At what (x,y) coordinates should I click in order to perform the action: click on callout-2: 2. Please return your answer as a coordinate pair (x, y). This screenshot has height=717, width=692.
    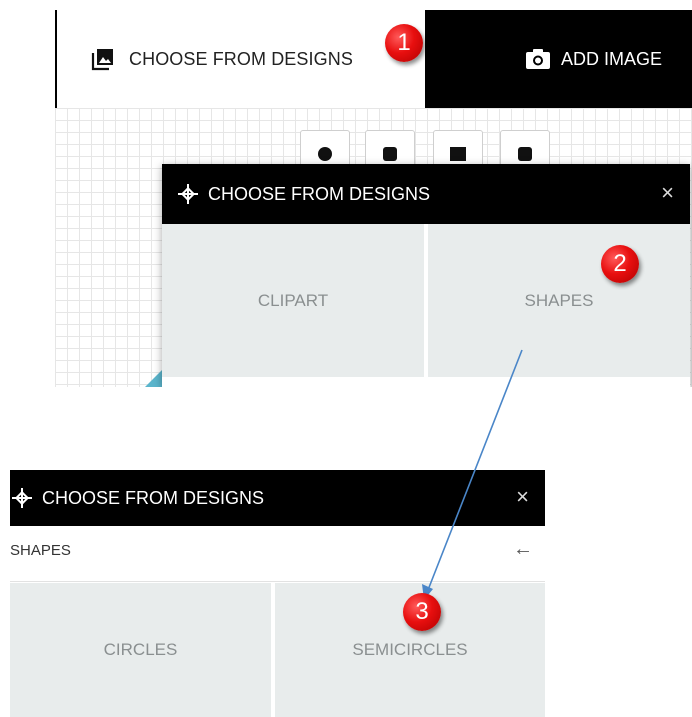
    Looking at the image, I should click on (620, 264).